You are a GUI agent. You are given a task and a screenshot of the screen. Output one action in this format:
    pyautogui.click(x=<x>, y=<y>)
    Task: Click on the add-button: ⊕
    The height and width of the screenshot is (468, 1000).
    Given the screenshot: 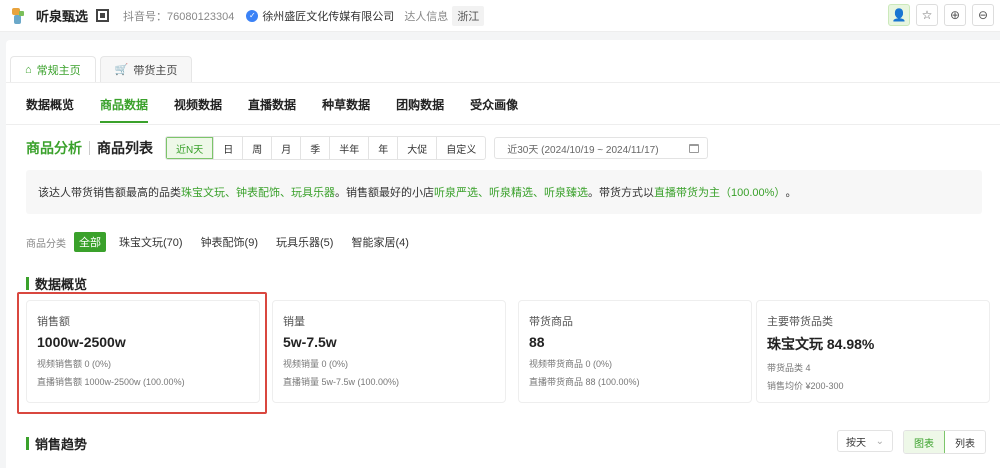 What is the action you would take?
    pyautogui.click(x=955, y=15)
    